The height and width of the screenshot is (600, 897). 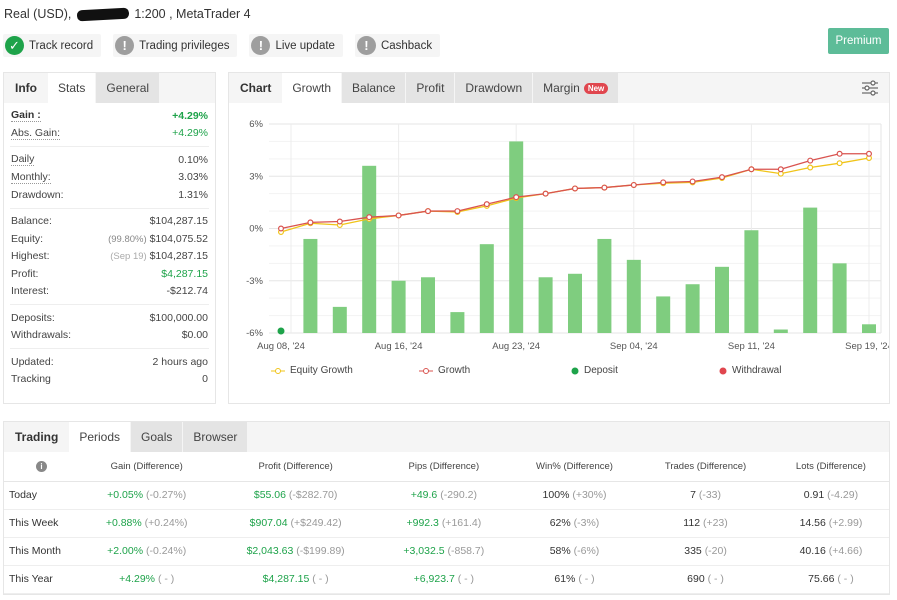 What do you see at coordinates (36, 437) in the screenshot?
I see `tab-trading: Trading` at bounding box center [36, 437].